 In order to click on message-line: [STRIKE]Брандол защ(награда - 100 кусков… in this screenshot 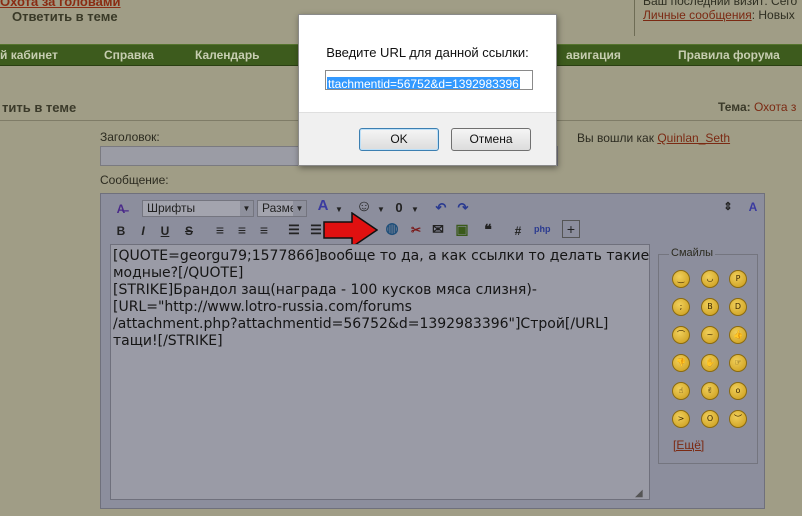, I will do `click(325, 290)`.